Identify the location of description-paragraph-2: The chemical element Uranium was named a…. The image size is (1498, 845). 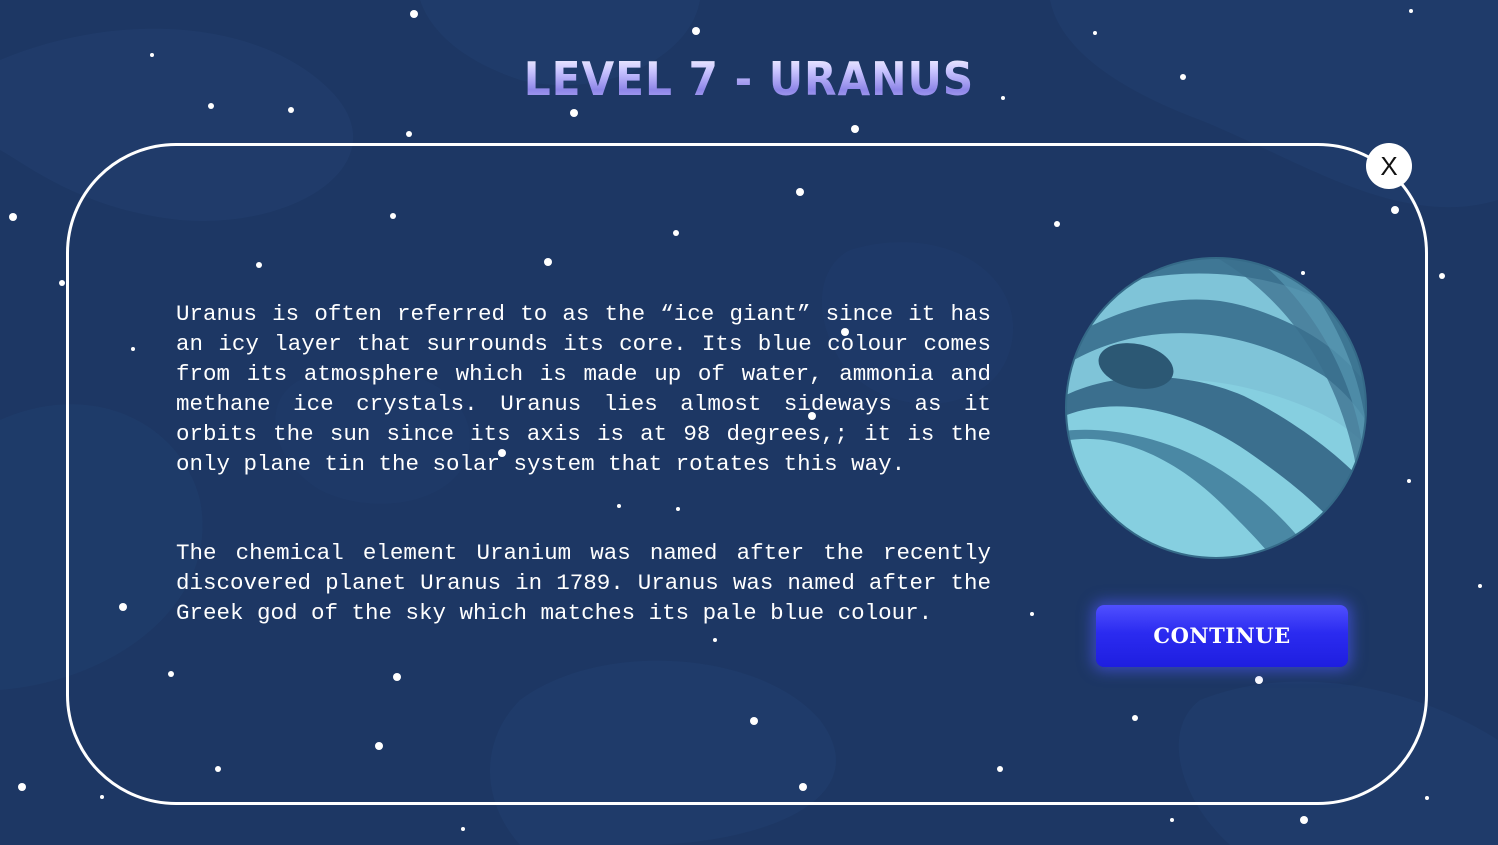
(583, 583).